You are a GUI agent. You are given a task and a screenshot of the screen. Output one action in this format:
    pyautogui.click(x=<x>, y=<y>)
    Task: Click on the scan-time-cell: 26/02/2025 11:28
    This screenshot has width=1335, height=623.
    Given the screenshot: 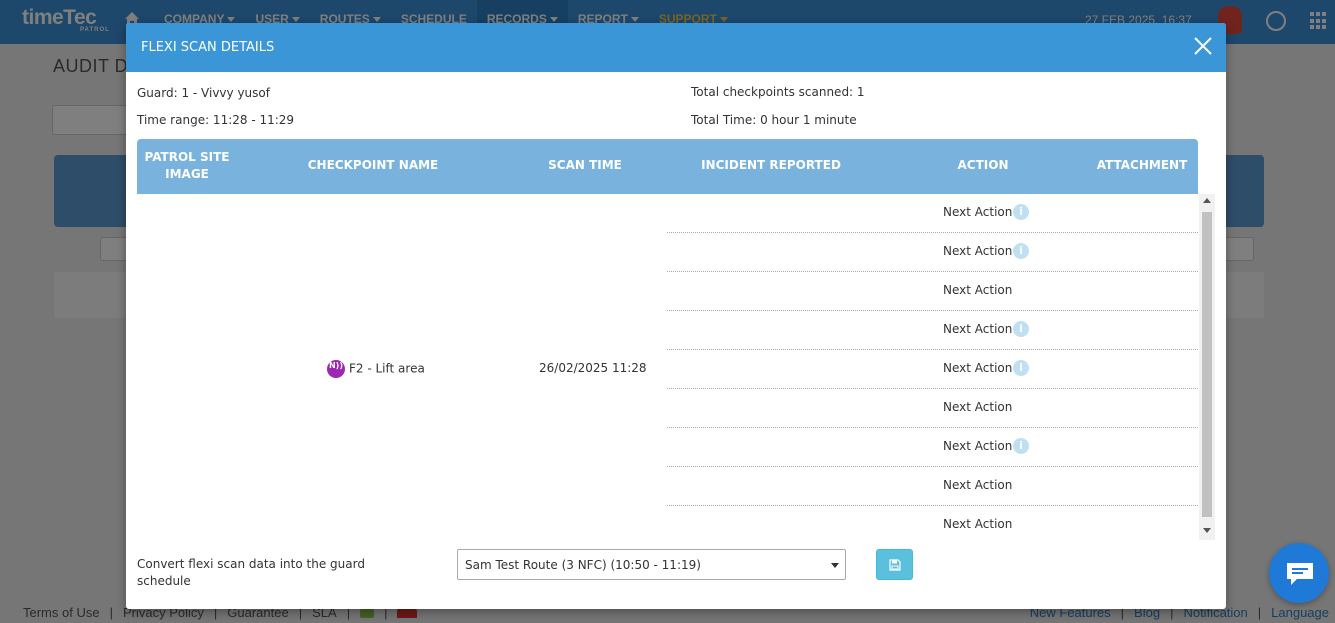 What is the action you would take?
    pyautogui.click(x=593, y=368)
    